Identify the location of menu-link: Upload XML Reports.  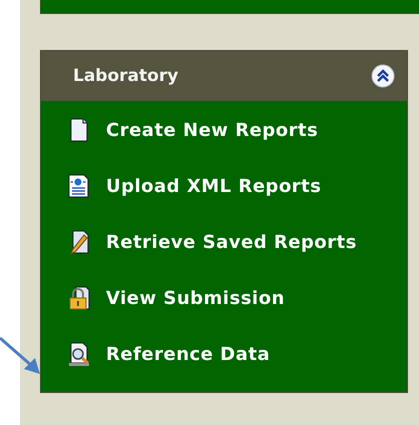
(214, 186).